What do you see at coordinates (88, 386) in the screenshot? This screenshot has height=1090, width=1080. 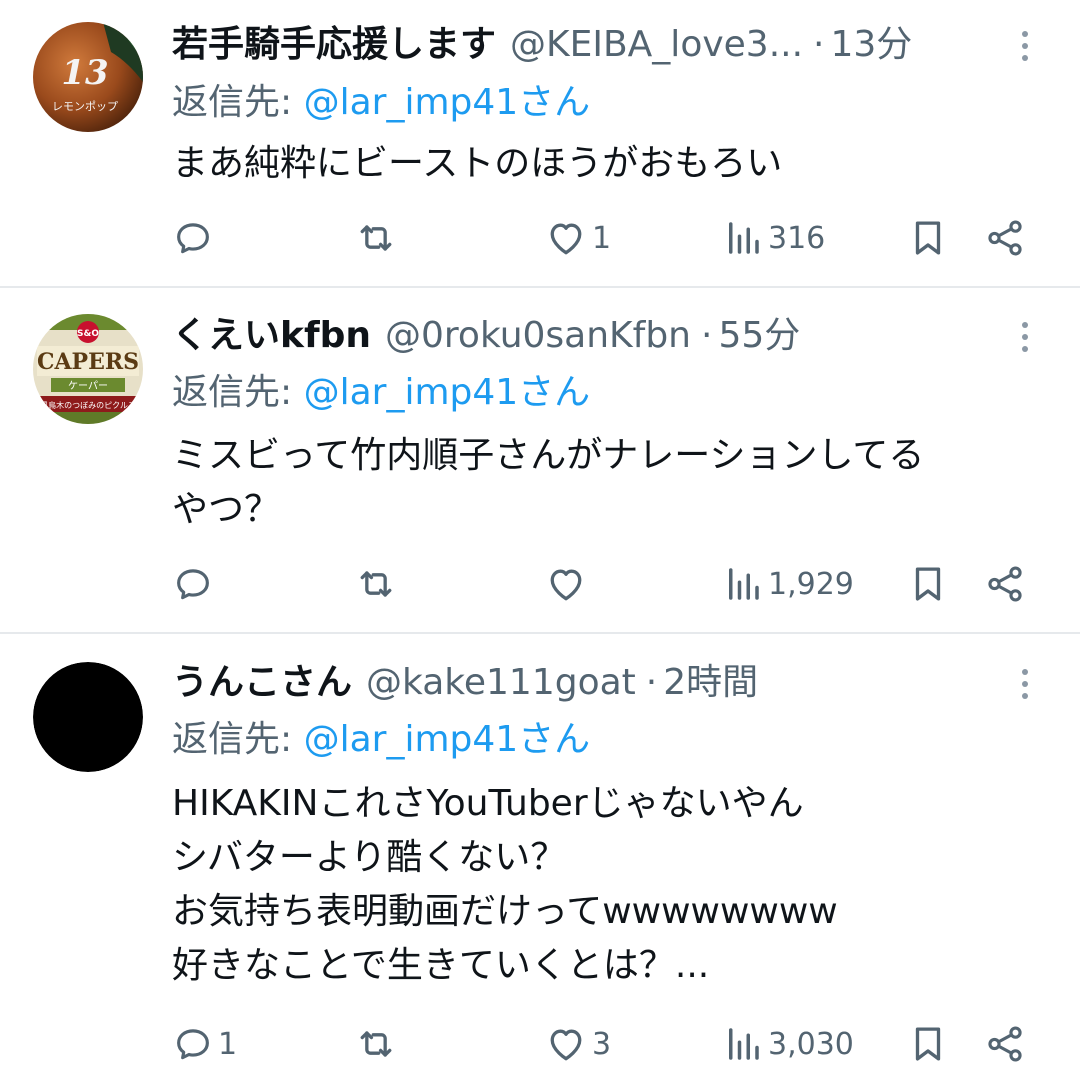 I see `avatar-sub-label: ケーパー` at bounding box center [88, 386].